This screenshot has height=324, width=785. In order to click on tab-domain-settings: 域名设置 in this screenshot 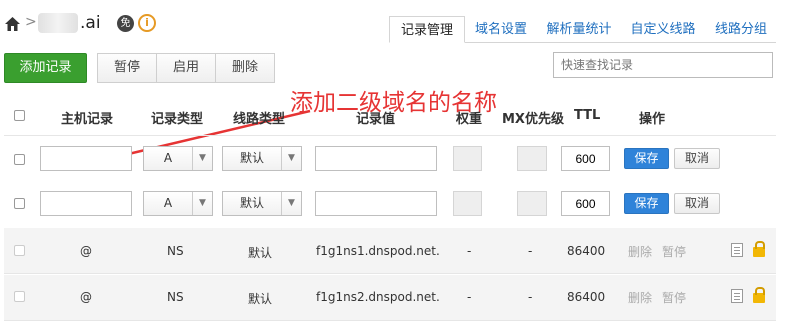, I will do `click(501, 29)`.